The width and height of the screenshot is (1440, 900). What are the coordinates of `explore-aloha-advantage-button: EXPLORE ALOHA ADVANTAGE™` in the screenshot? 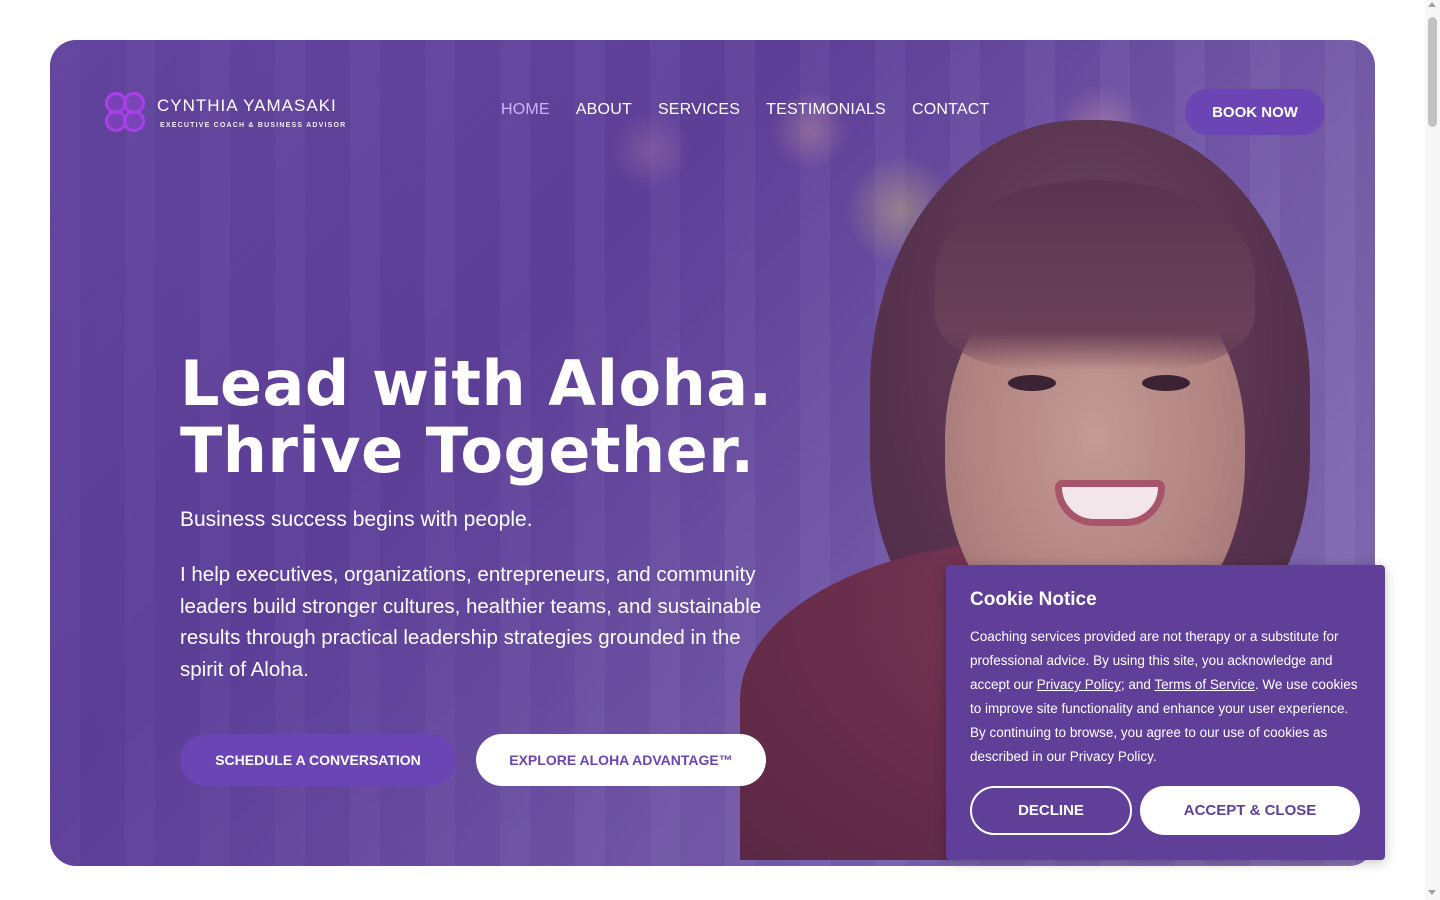 It's located at (621, 760).